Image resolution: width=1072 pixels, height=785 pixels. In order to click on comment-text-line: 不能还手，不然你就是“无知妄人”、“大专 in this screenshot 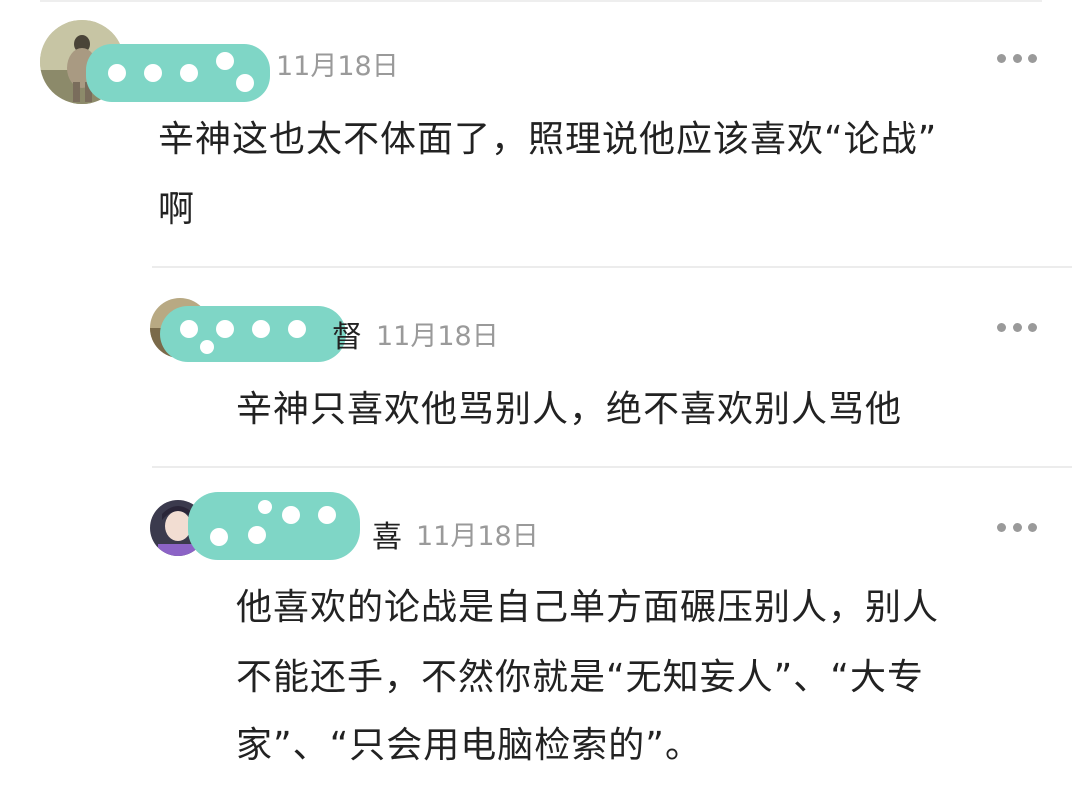, I will do `click(580, 677)`.